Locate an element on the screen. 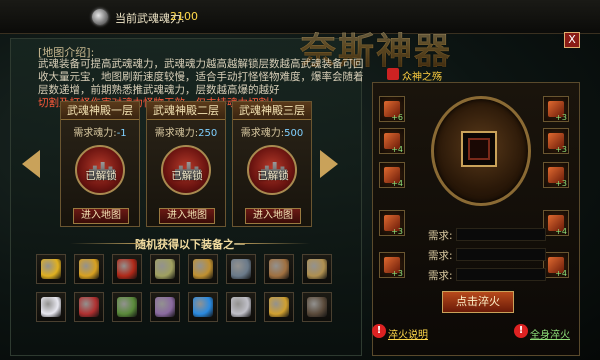  floor-card-1: 武魂神殿一层 需求魂力:-1 已解锁 进入地图 is located at coordinates (100, 164).